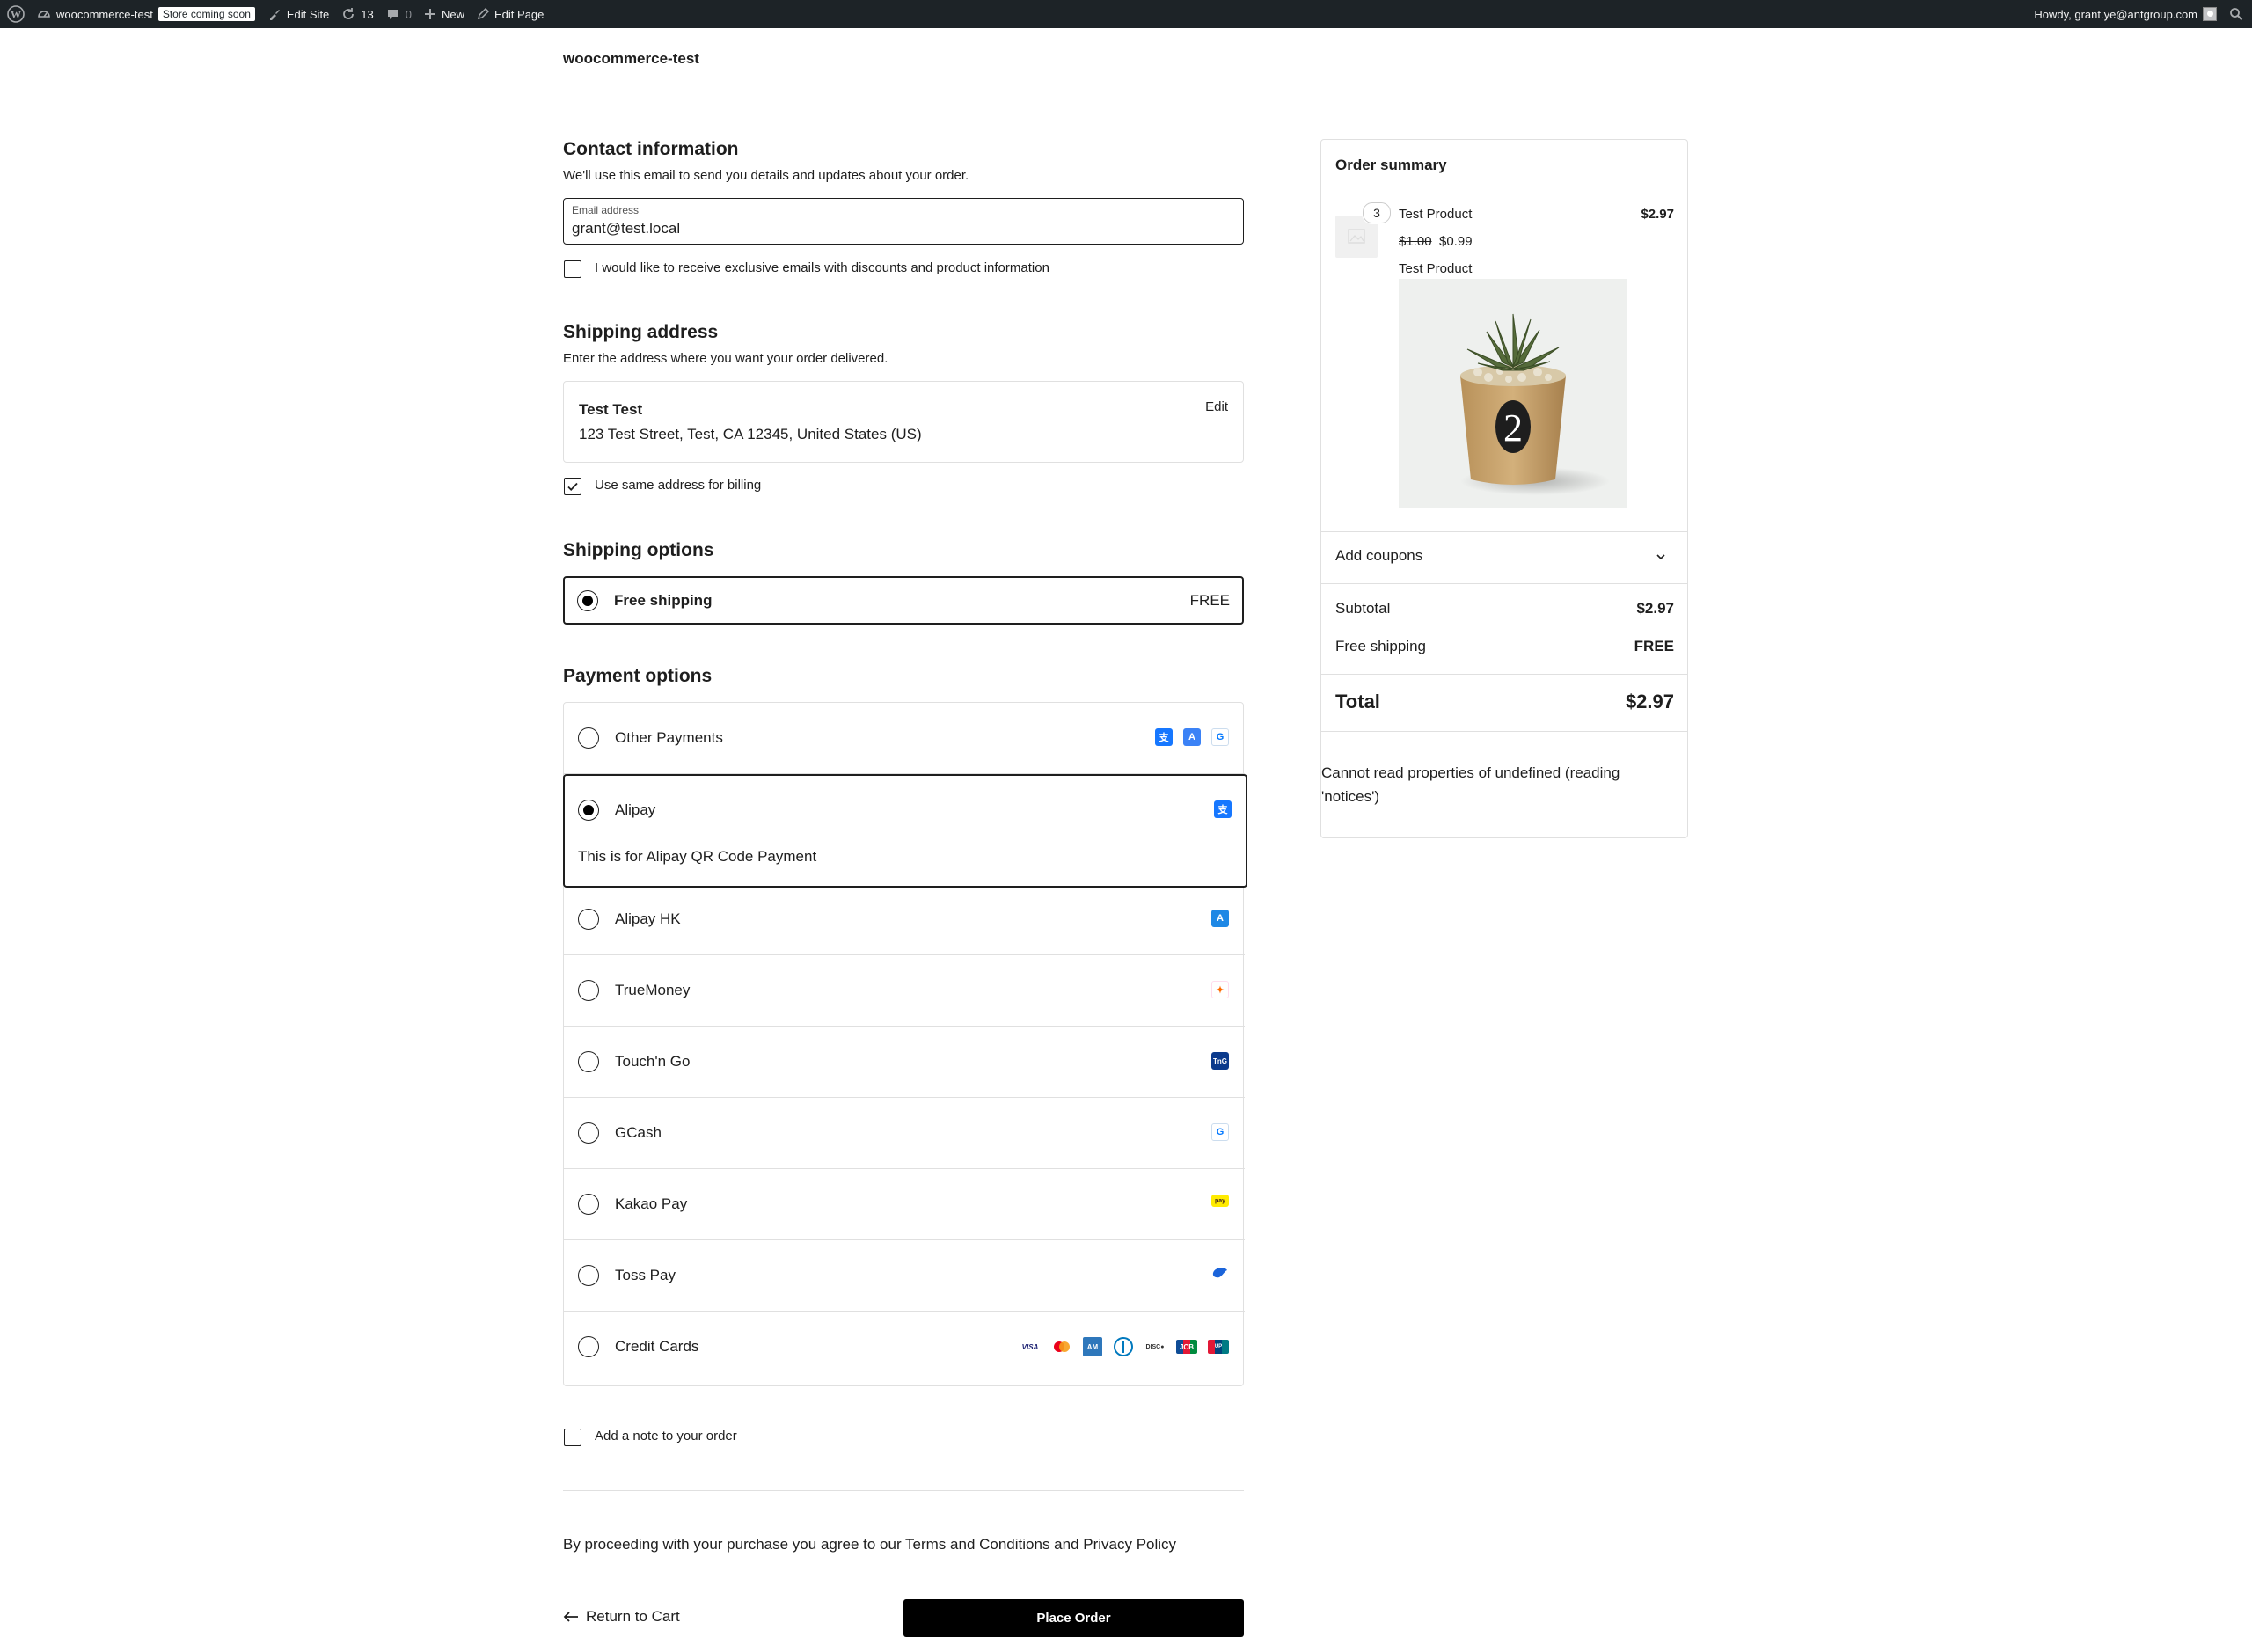  I want to click on account-menu: Howdy, grant.ye@antgroup.com, so click(2125, 14).